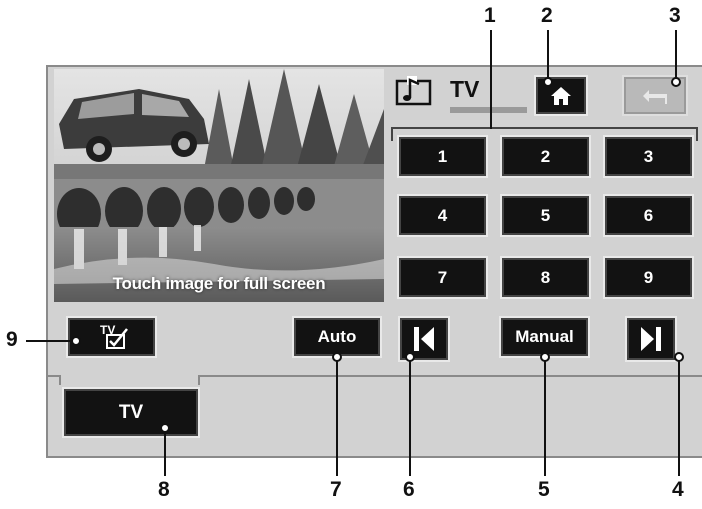 This screenshot has height=509, width=702. Describe the element at coordinates (337, 337) in the screenshot. I see `auto-button: Auto` at that location.